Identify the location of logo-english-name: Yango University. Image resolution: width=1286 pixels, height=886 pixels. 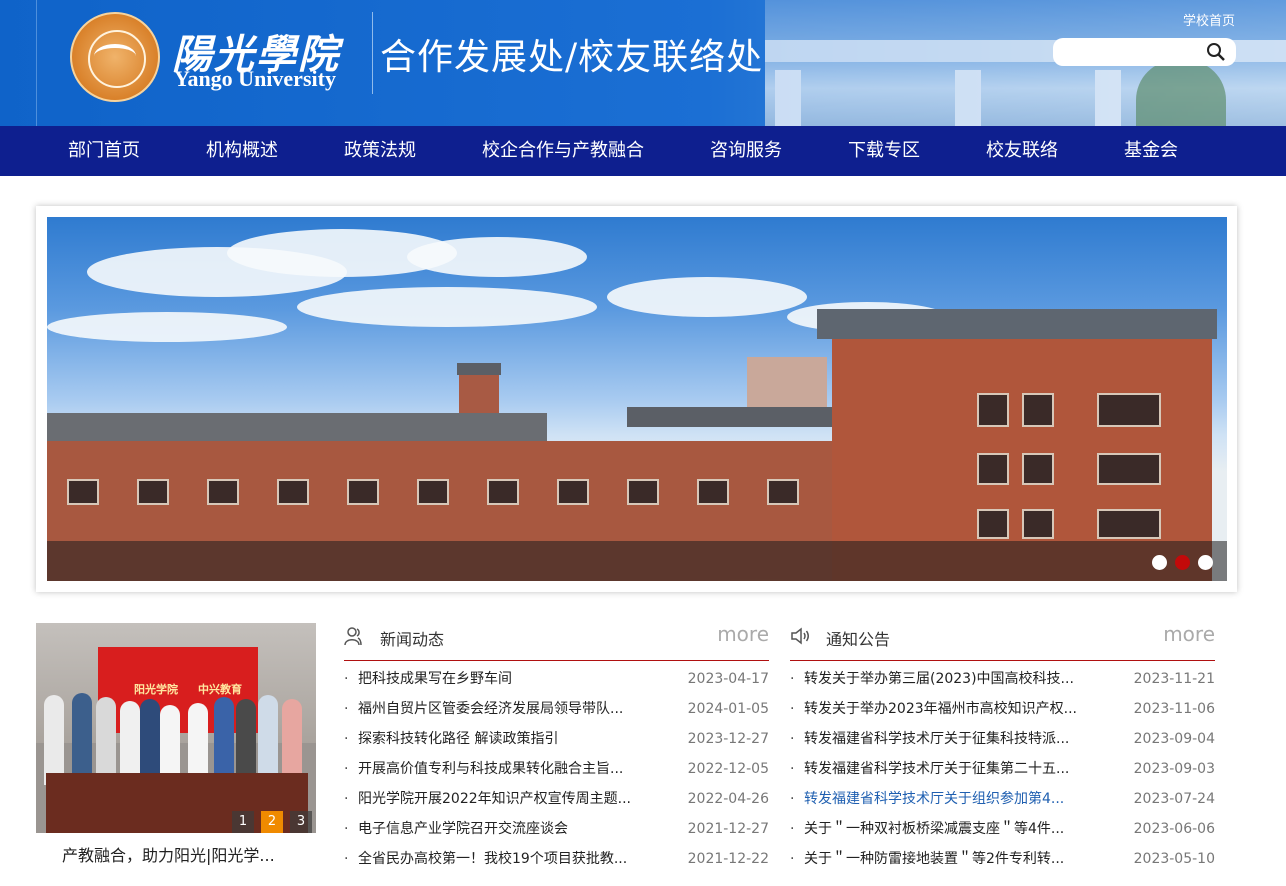
(255, 79).